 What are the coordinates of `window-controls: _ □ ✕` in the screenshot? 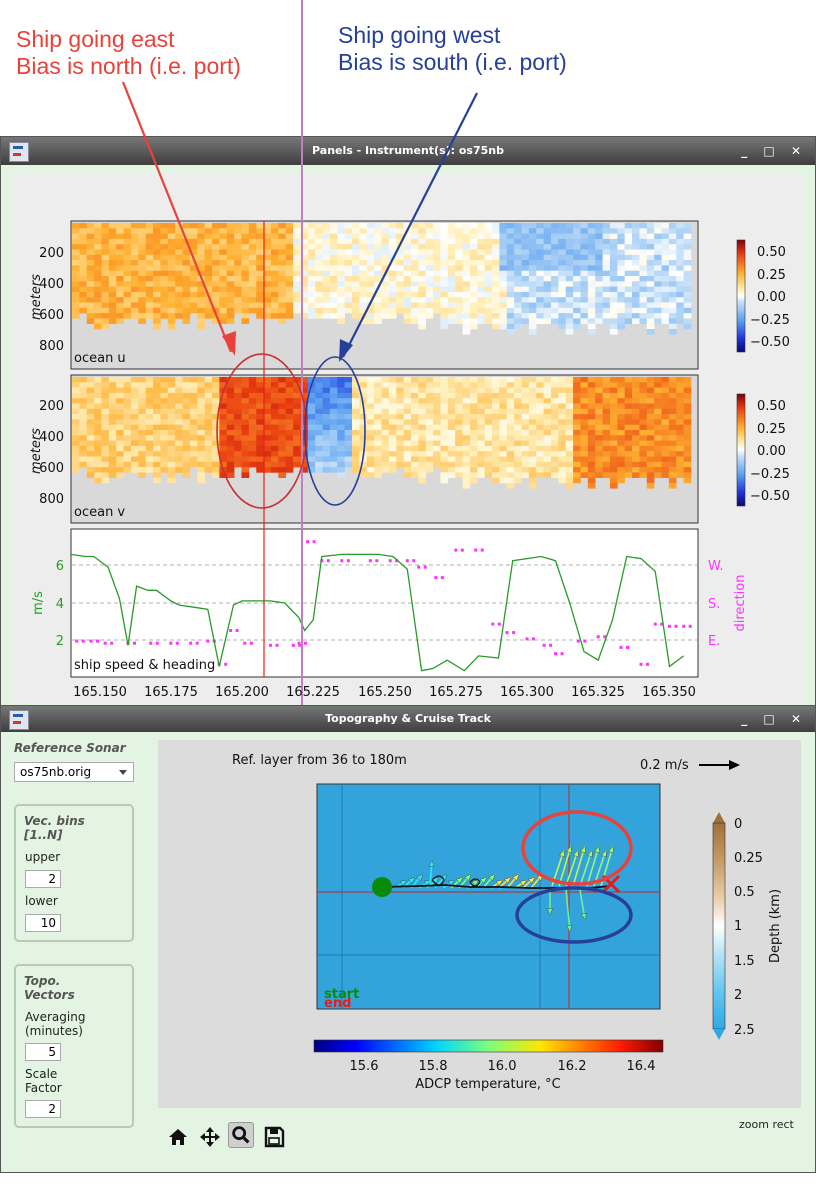 It's located at (774, 719).